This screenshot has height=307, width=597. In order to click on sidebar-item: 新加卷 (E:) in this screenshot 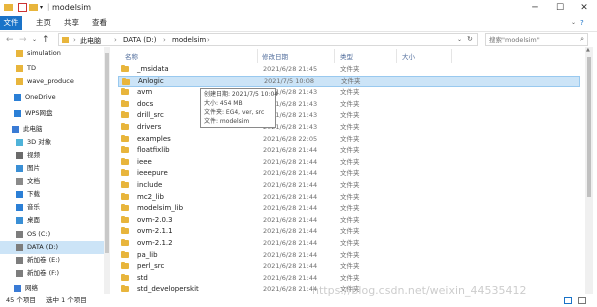, I will do `click(52, 260)`.